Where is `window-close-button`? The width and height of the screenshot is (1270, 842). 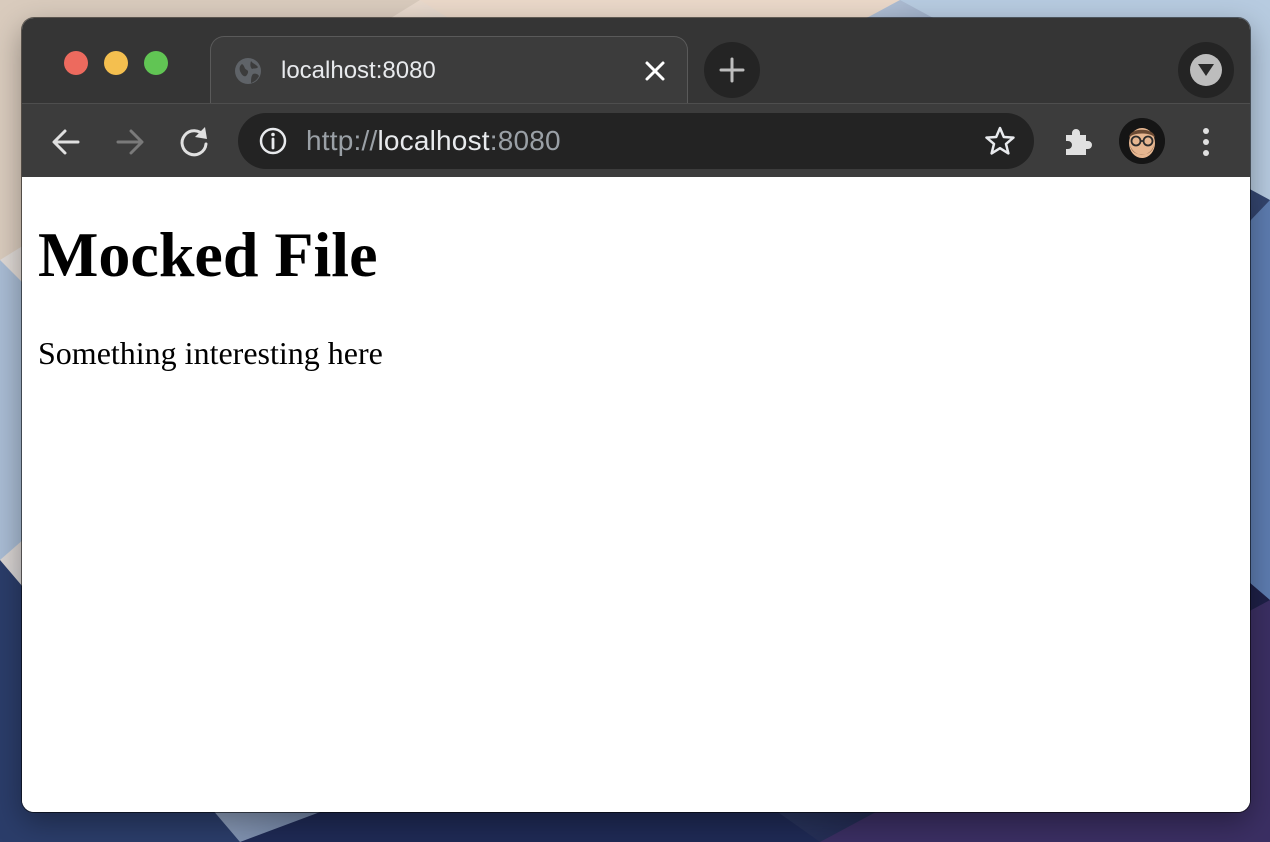
window-close-button is located at coordinates (76, 63).